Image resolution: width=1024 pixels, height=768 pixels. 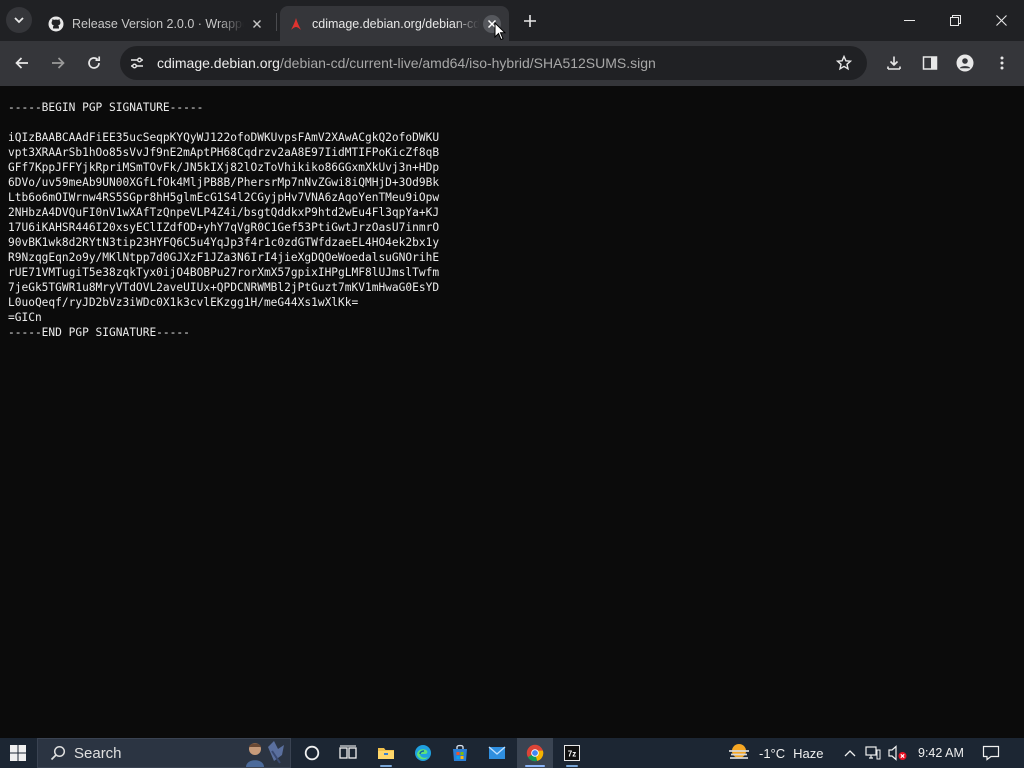 What do you see at coordinates (98, 753) in the screenshot?
I see `search-label: Search` at bounding box center [98, 753].